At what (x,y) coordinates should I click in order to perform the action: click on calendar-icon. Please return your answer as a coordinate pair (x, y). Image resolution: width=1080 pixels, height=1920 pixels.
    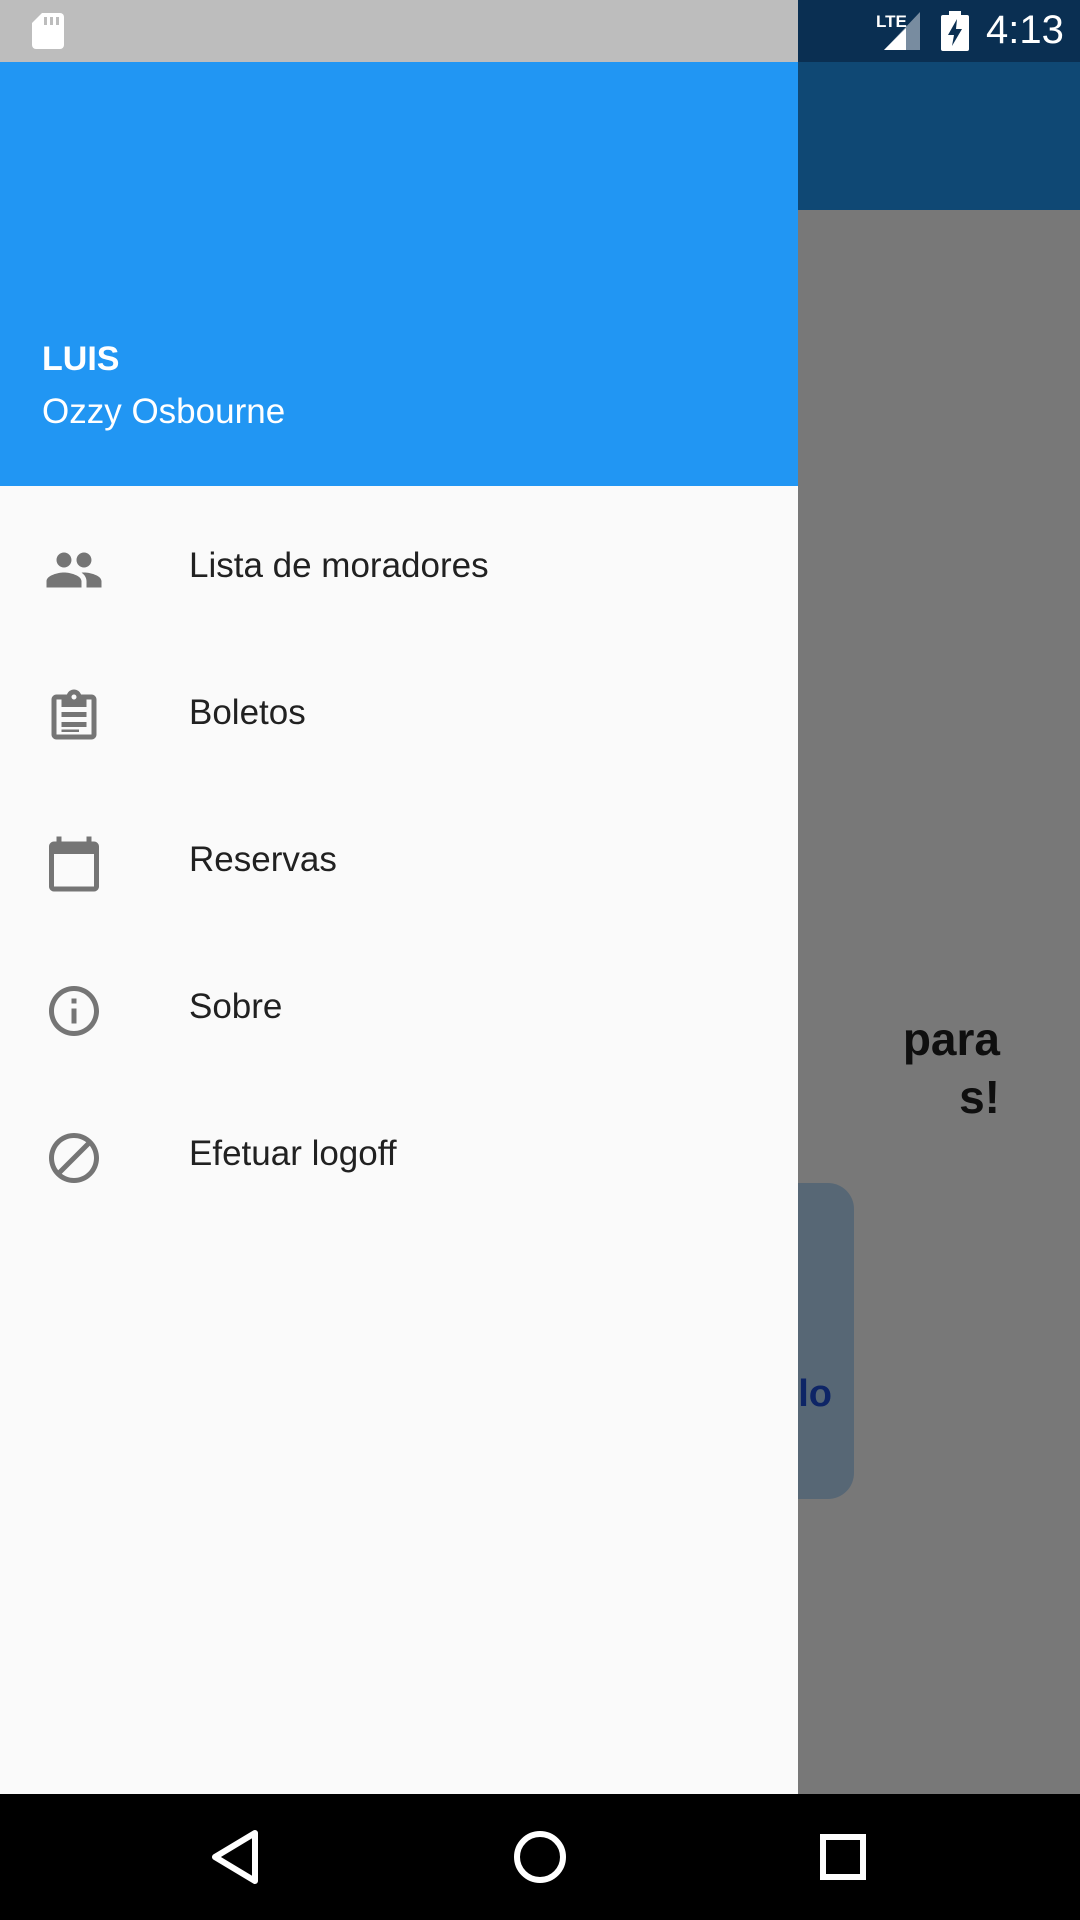
    Looking at the image, I should click on (74, 864).